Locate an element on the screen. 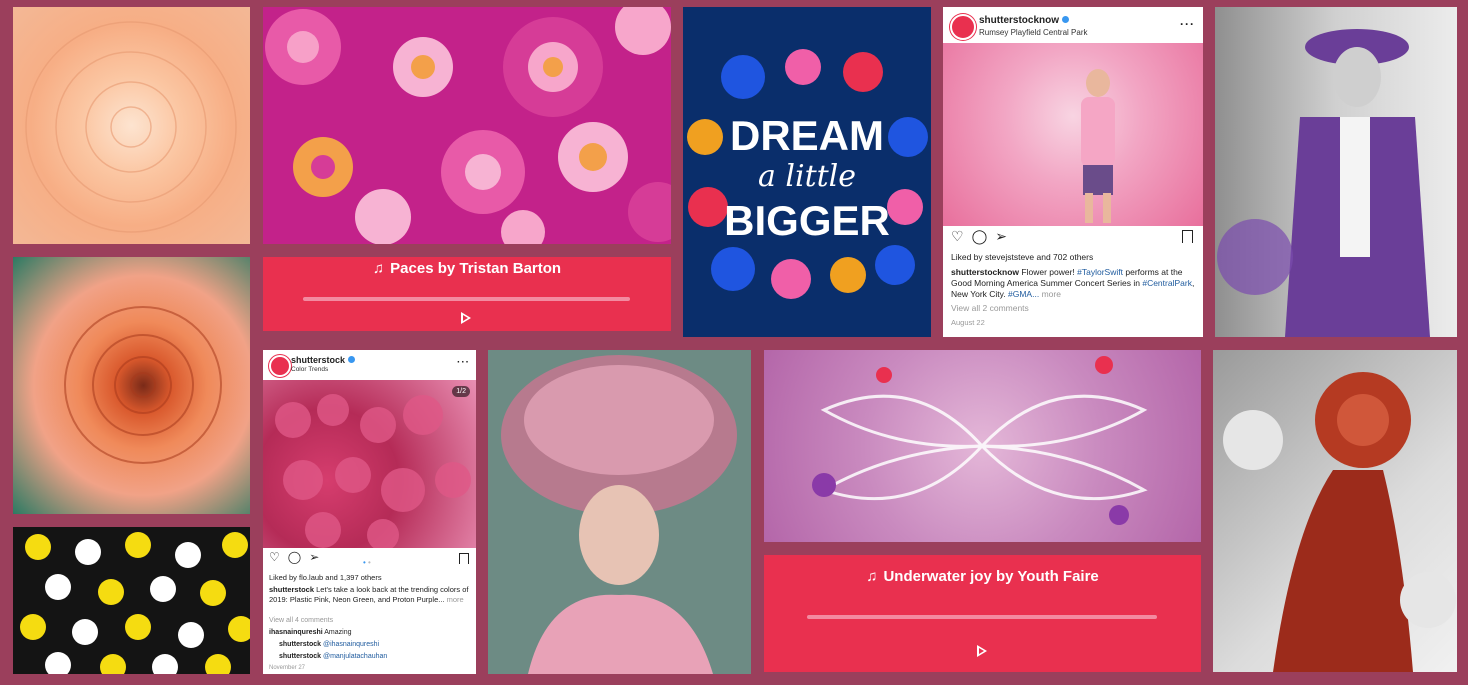  dahlia-petals is located at coordinates (131, 127).